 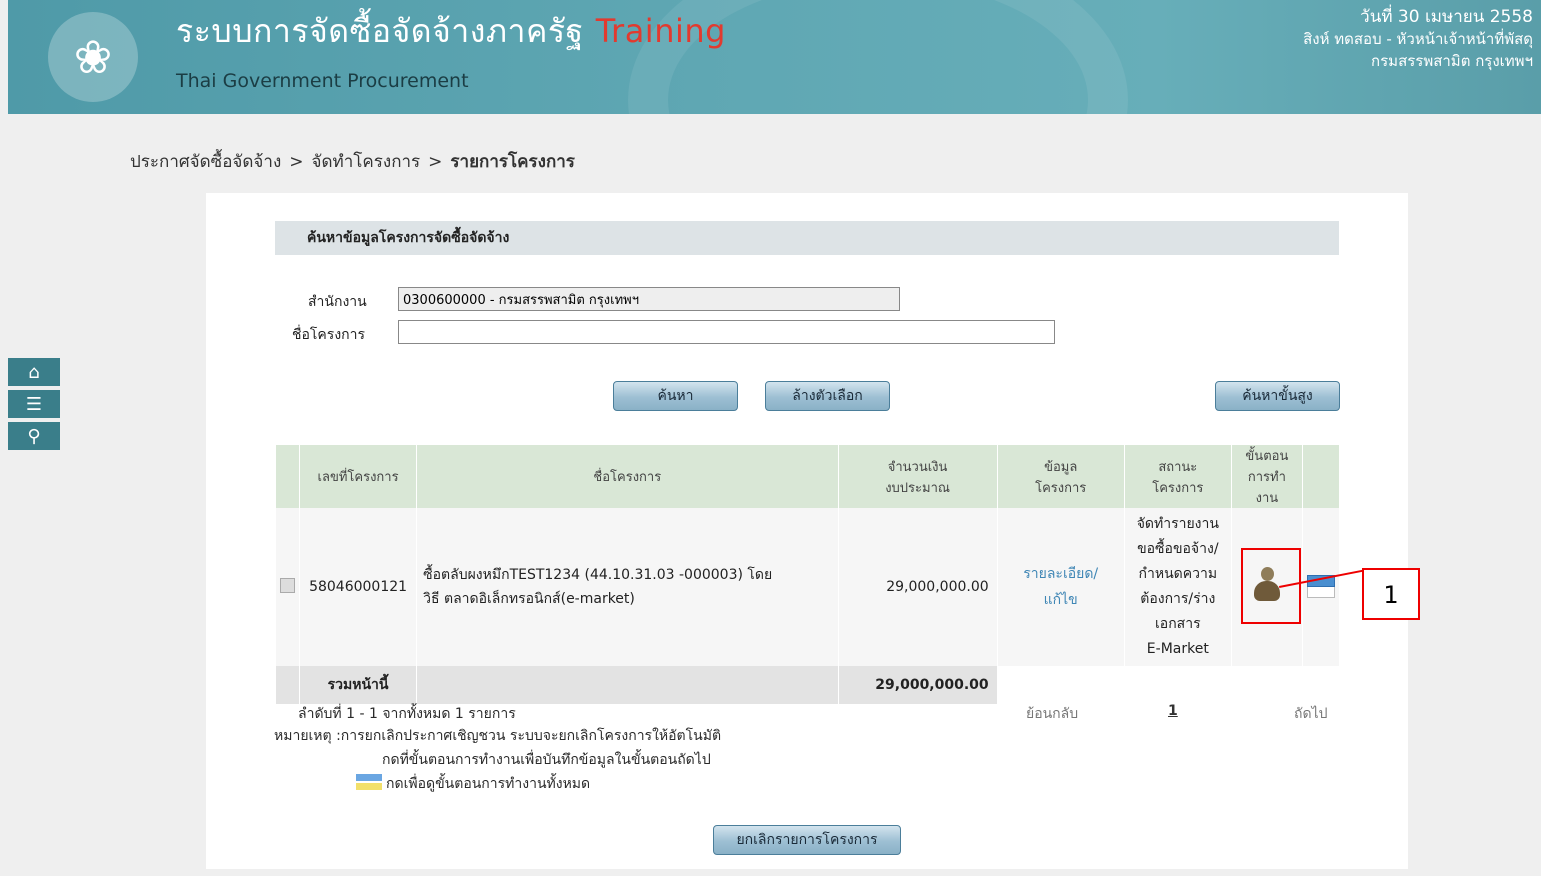 I want to click on steps-legend-icon, so click(x=369, y=784).